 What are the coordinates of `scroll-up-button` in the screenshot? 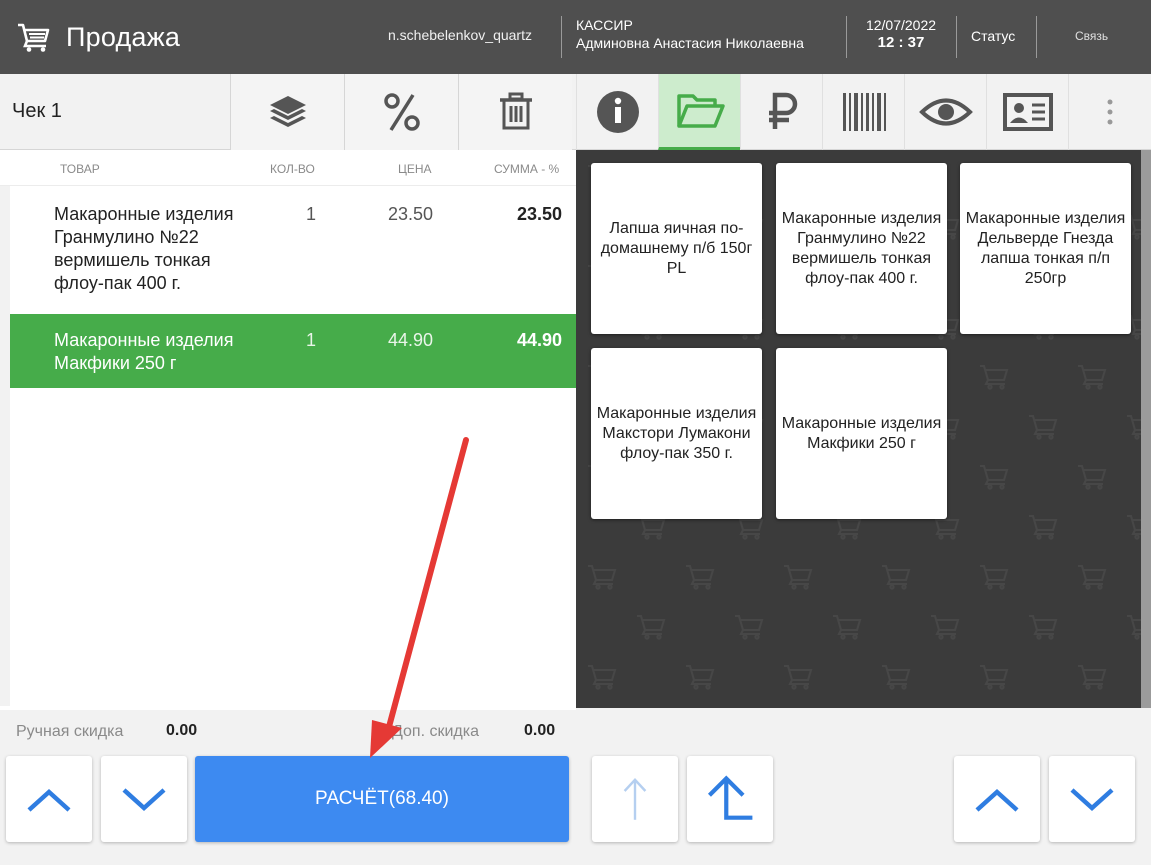 It's located at (49, 799).